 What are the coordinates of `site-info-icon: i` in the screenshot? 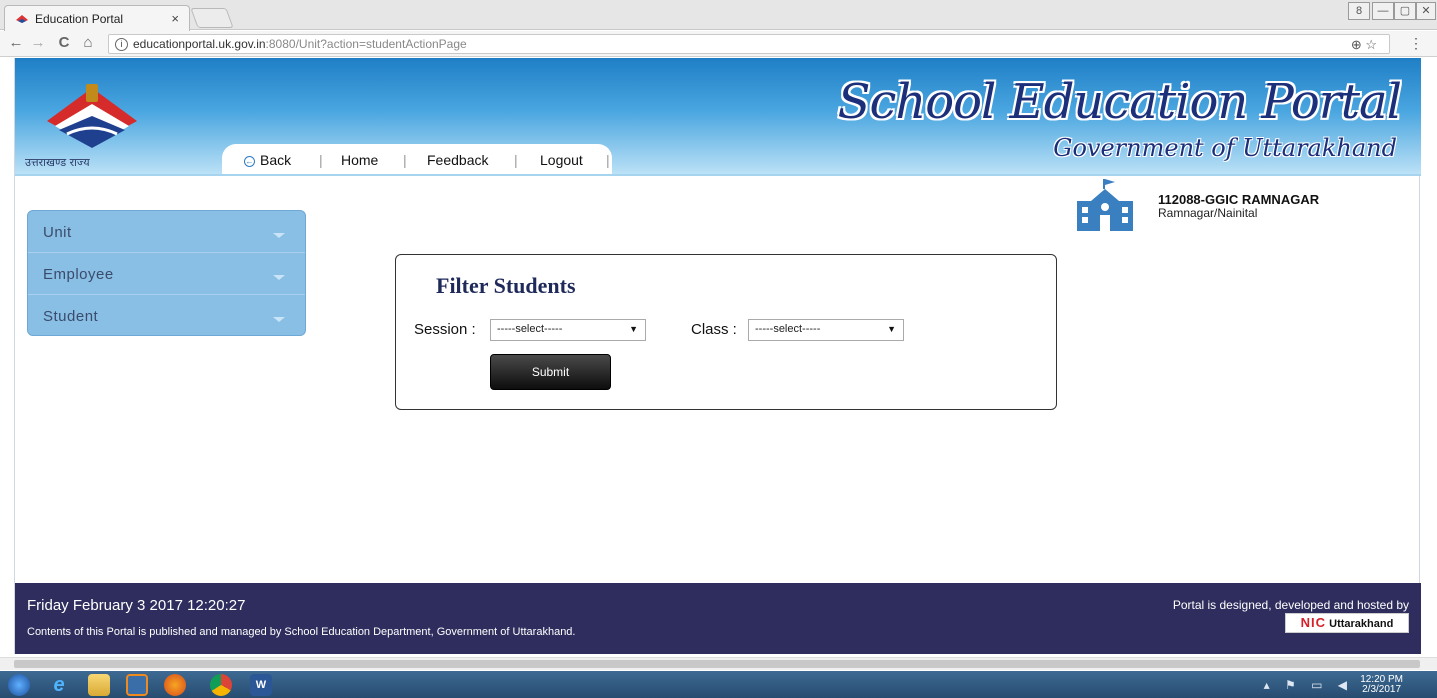 It's located at (121, 44).